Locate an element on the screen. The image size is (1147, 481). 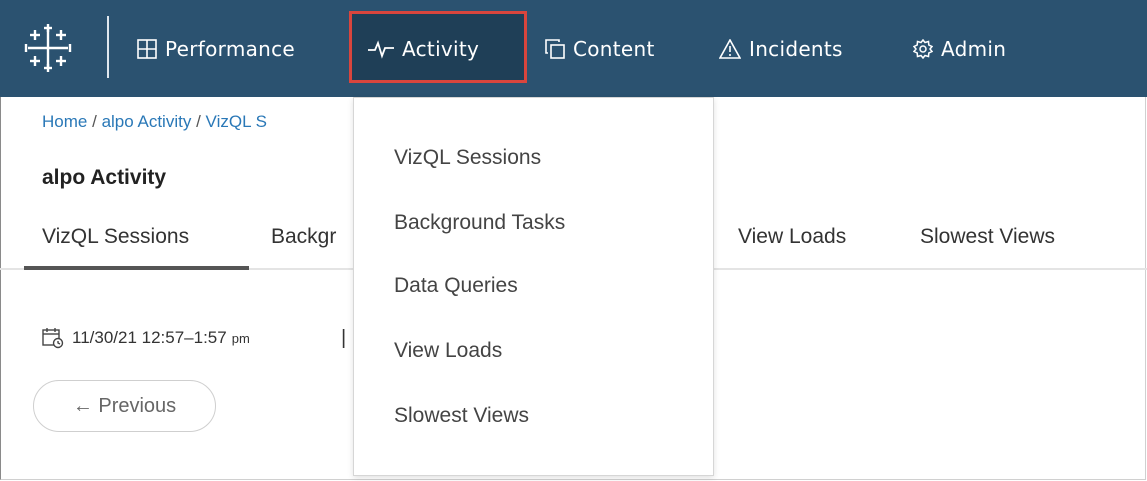
tab-vizql-sessions: VizQL Sessions is located at coordinates (115, 237).